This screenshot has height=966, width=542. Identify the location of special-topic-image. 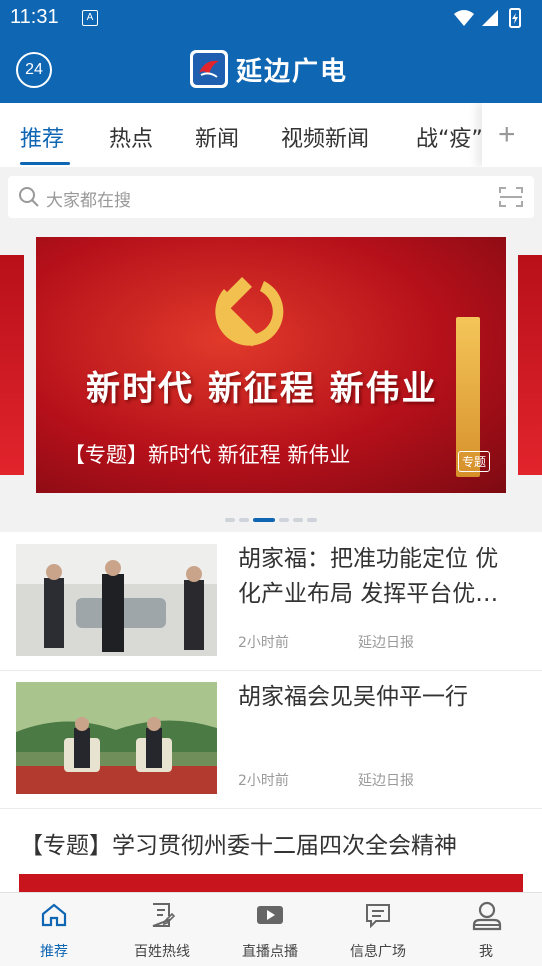
(271, 883).